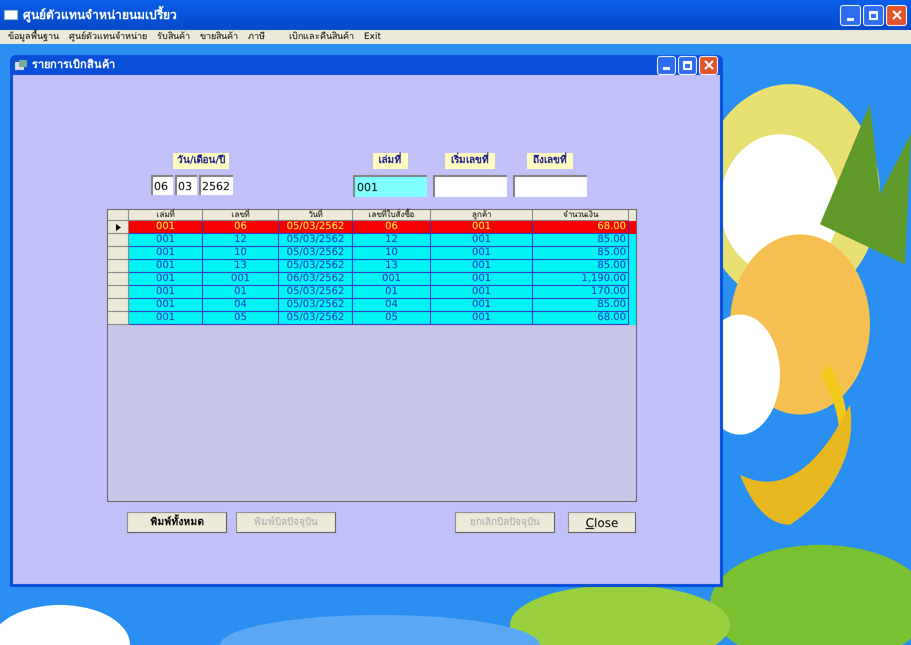 This screenshot has width=911, height=645. What do you see at coordinates (372, 253) in the screenshot?
I see `table-row: 001 10 05/03/2562 10 001 85.00` at bounding box center [372, 253].